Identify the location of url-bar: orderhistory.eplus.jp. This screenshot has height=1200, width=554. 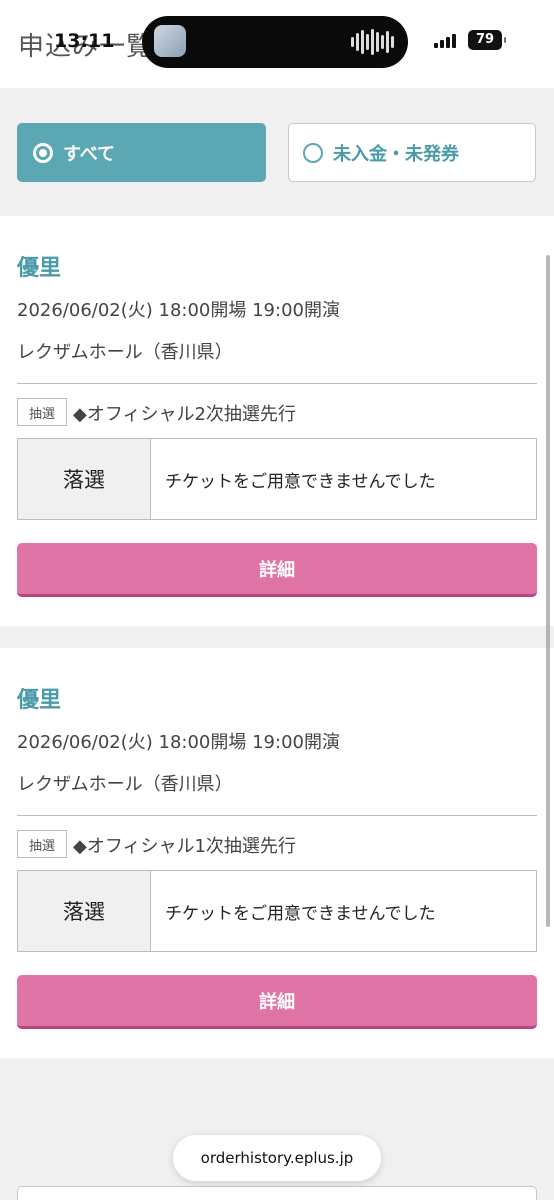
(277, 1158).